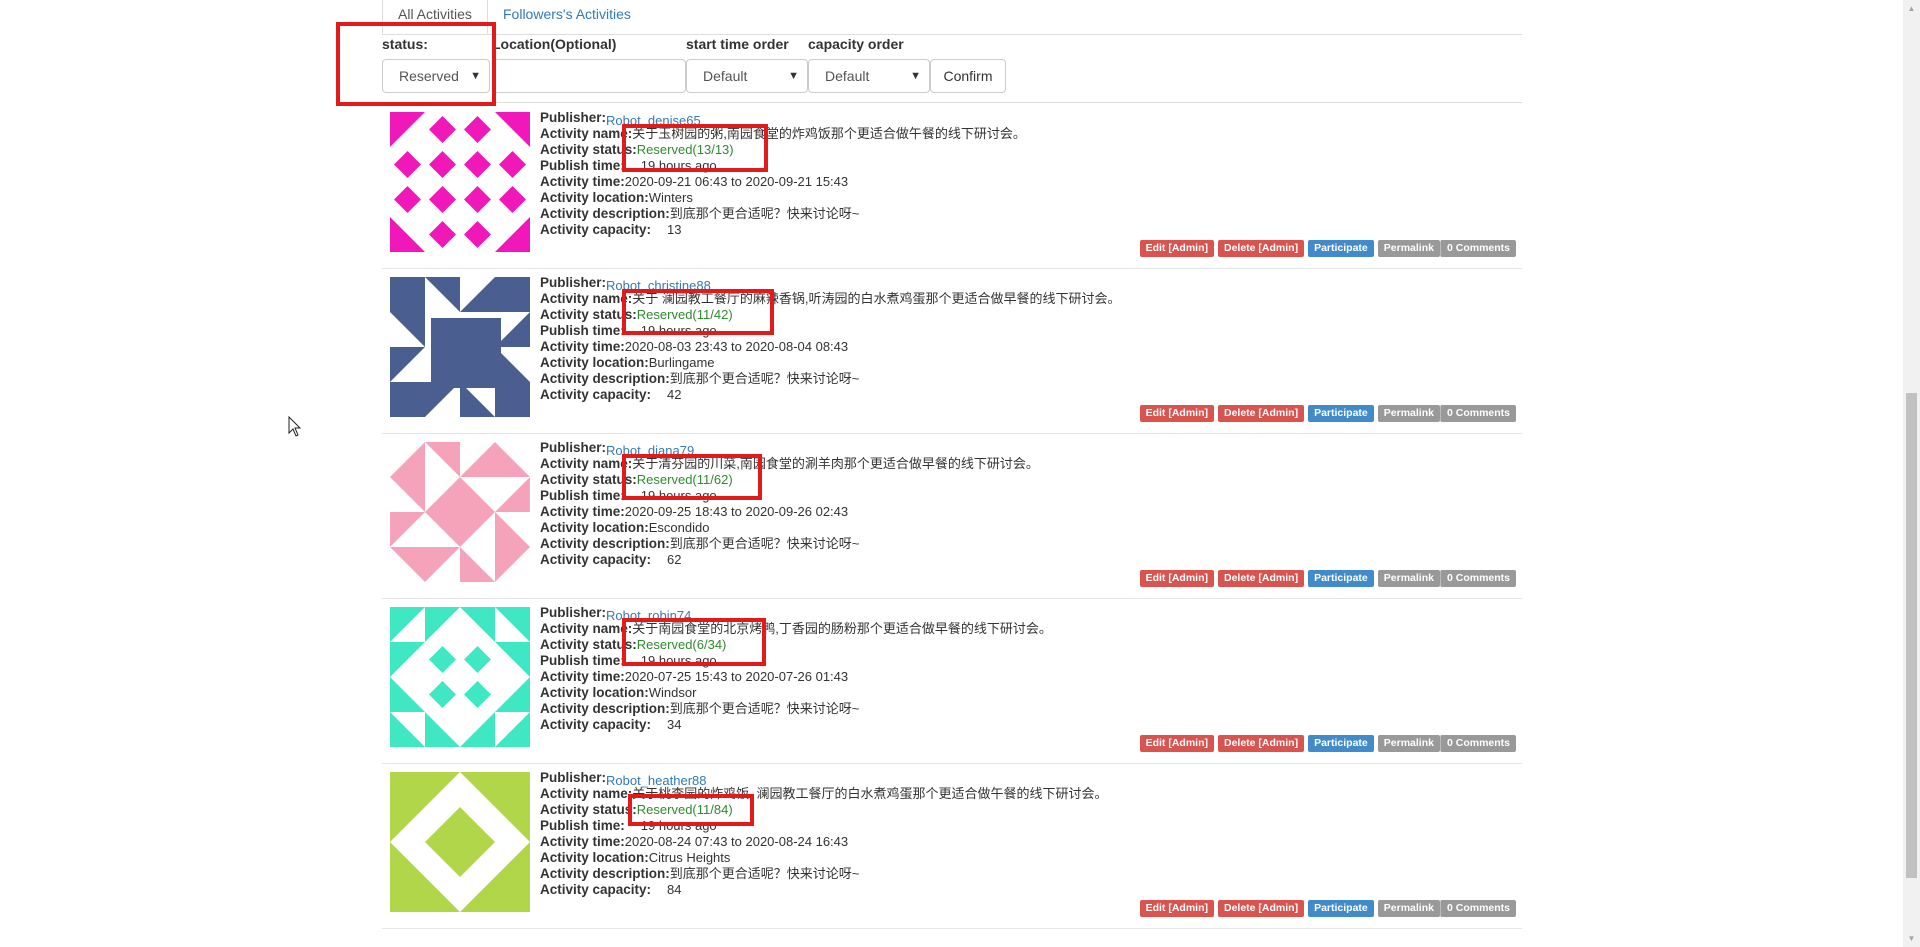 This screenshot has height=947, width=1920. Describe the element at coordinates (672, 692) in the screenshot. I see `activity-location: Windsor` at that location.